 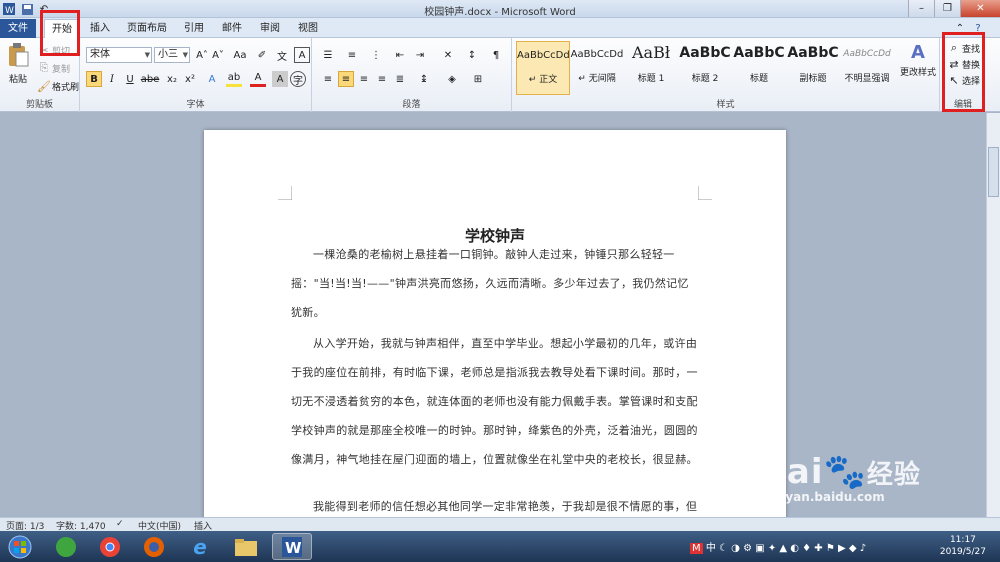 What do you see at coordinates (500, 28) in the screenshot?
I see `ribbon-tabs: 文件 开始 插入 页面布局 引用 邮件 审阅 视图 ⌃ ?` at bounding box center [500, 28].